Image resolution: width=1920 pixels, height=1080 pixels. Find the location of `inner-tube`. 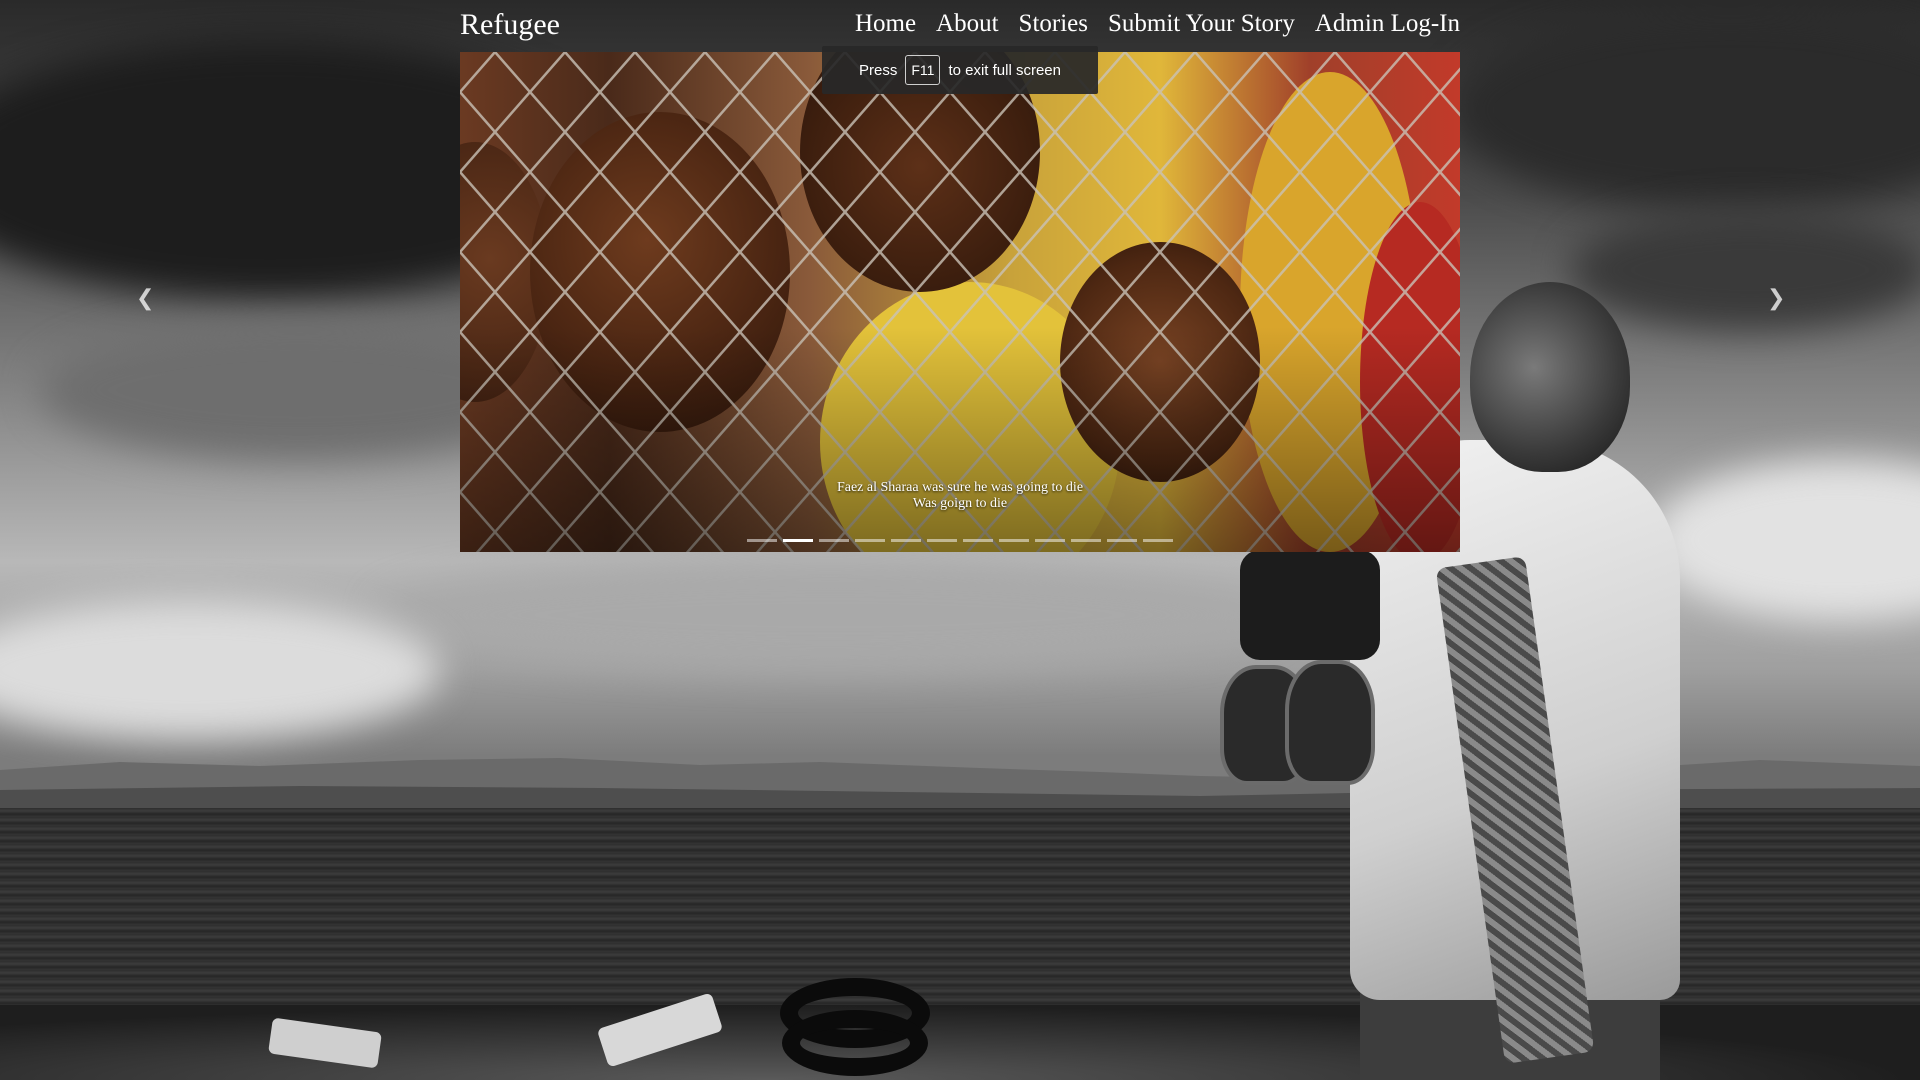

inner-tube is located at coordinates (855, 1043).